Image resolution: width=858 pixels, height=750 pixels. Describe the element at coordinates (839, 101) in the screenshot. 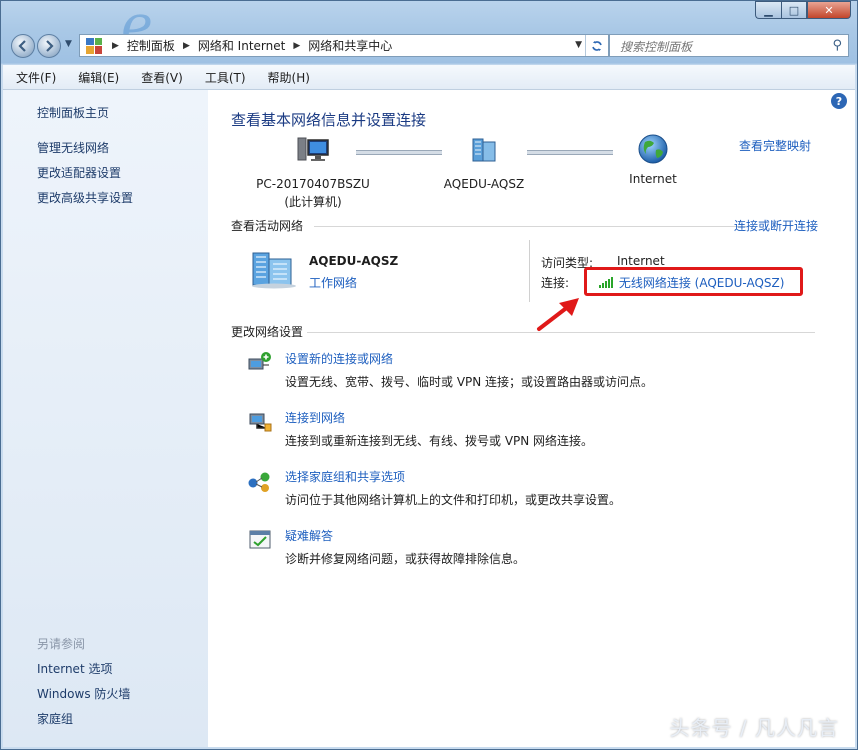

I see `help-icon: ?` at that location.